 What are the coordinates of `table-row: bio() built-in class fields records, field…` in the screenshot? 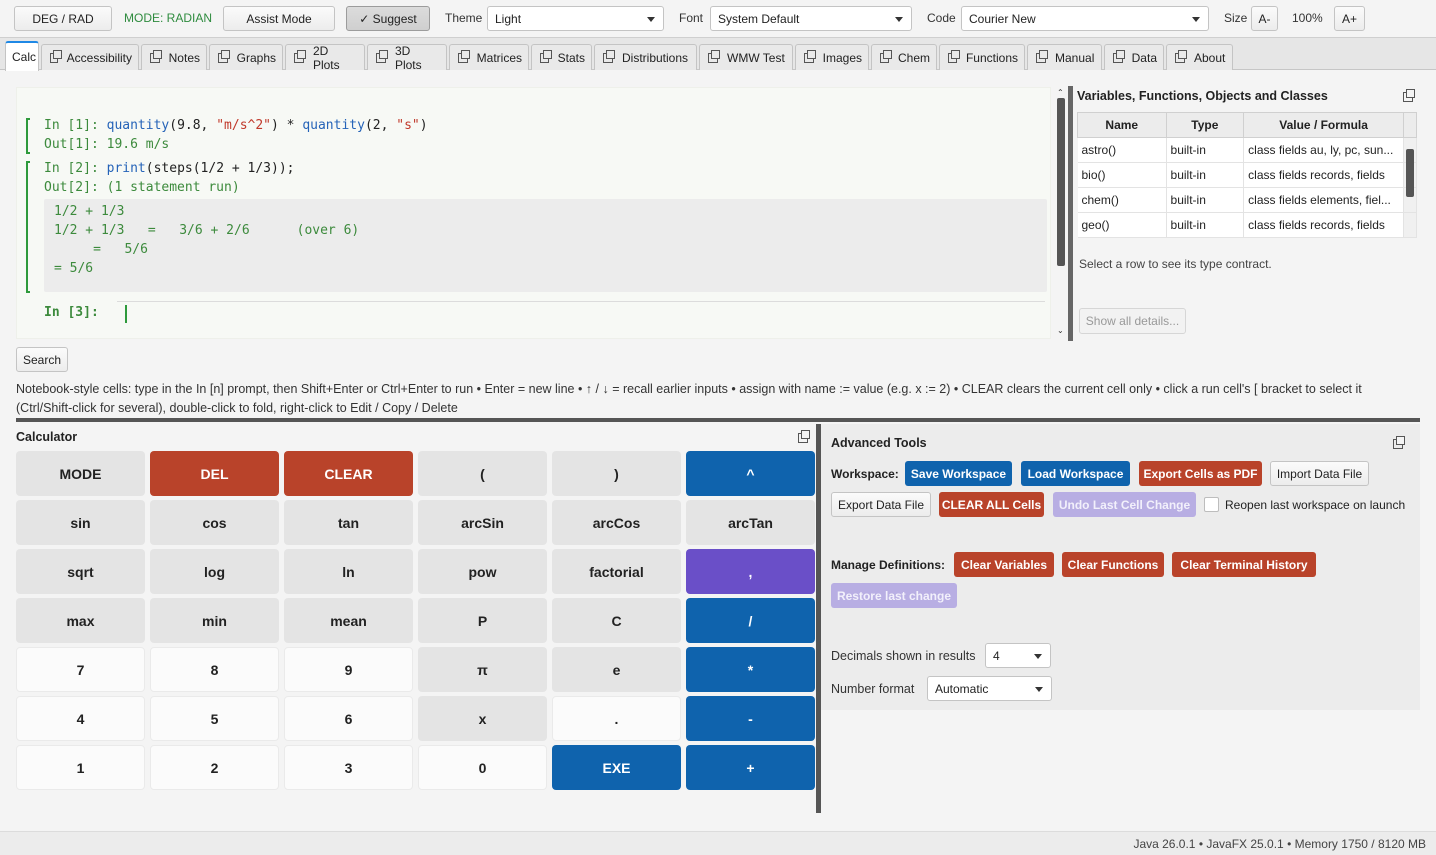 It's located at (1247, 175).